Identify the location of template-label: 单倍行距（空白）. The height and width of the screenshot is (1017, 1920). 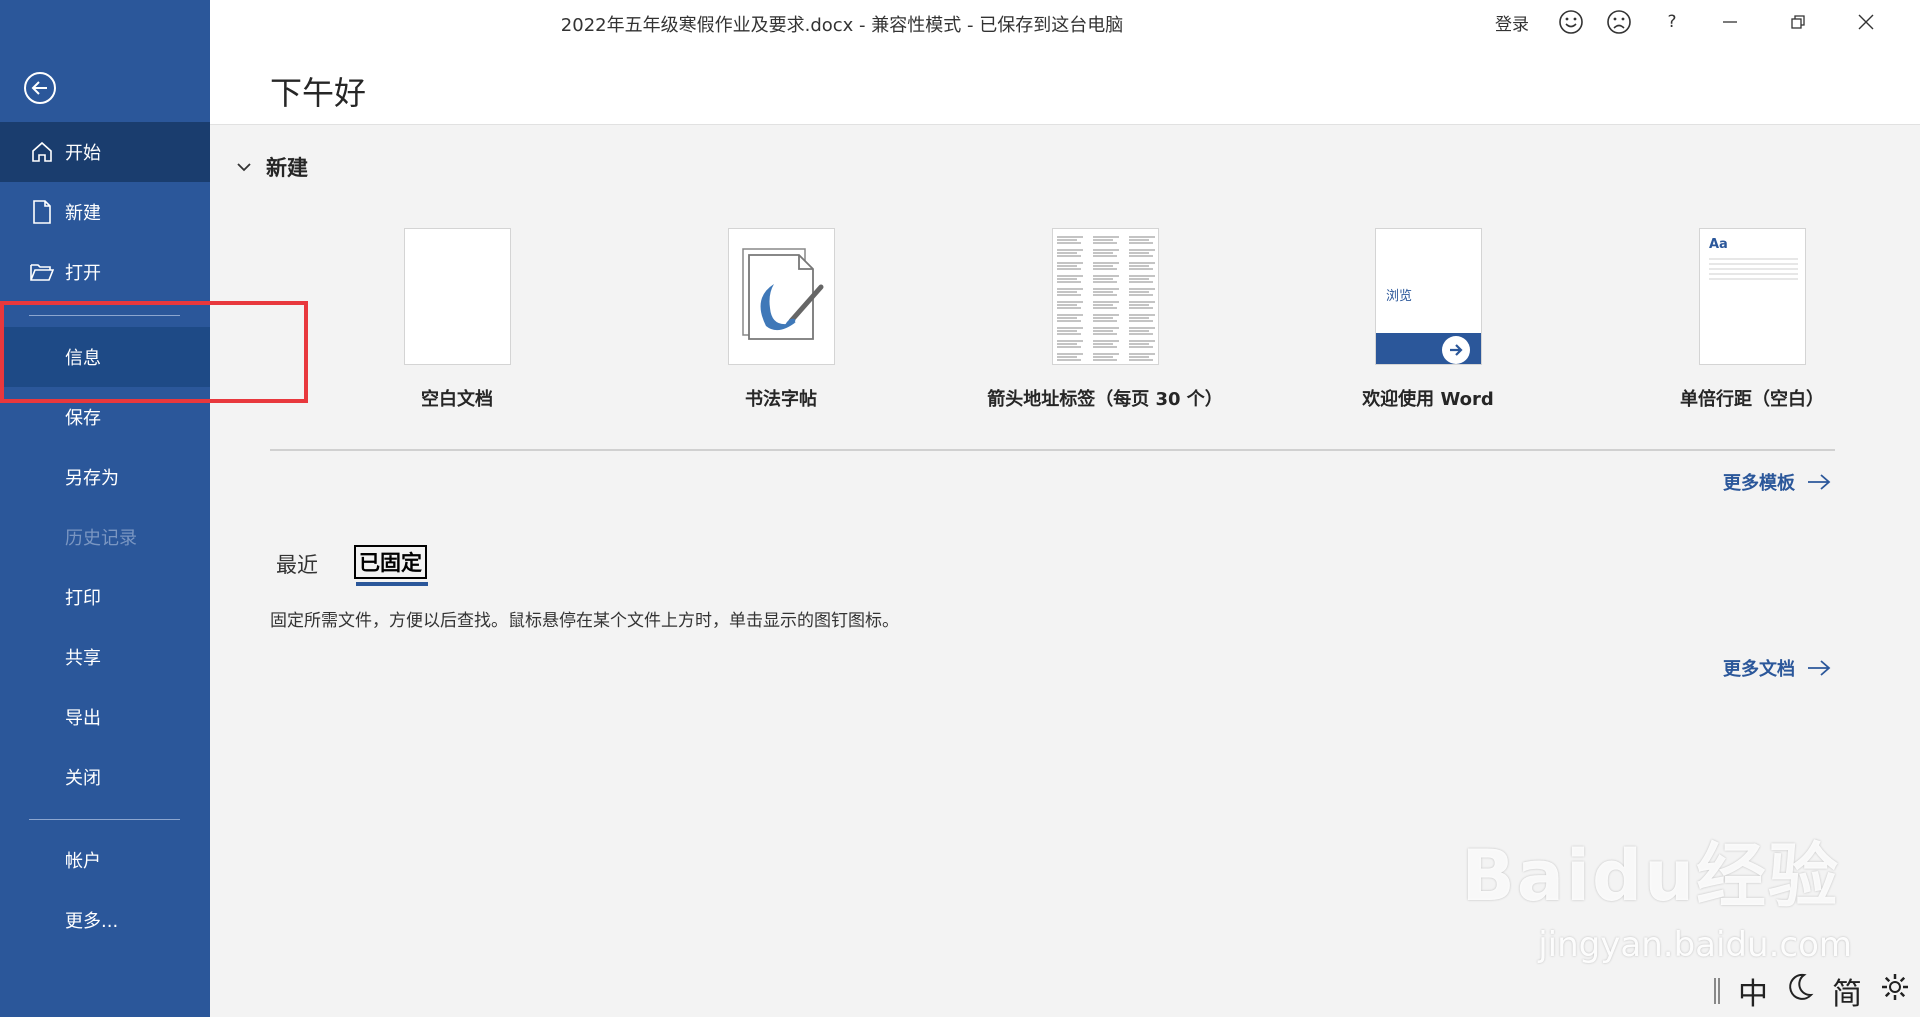
(1752, 399).